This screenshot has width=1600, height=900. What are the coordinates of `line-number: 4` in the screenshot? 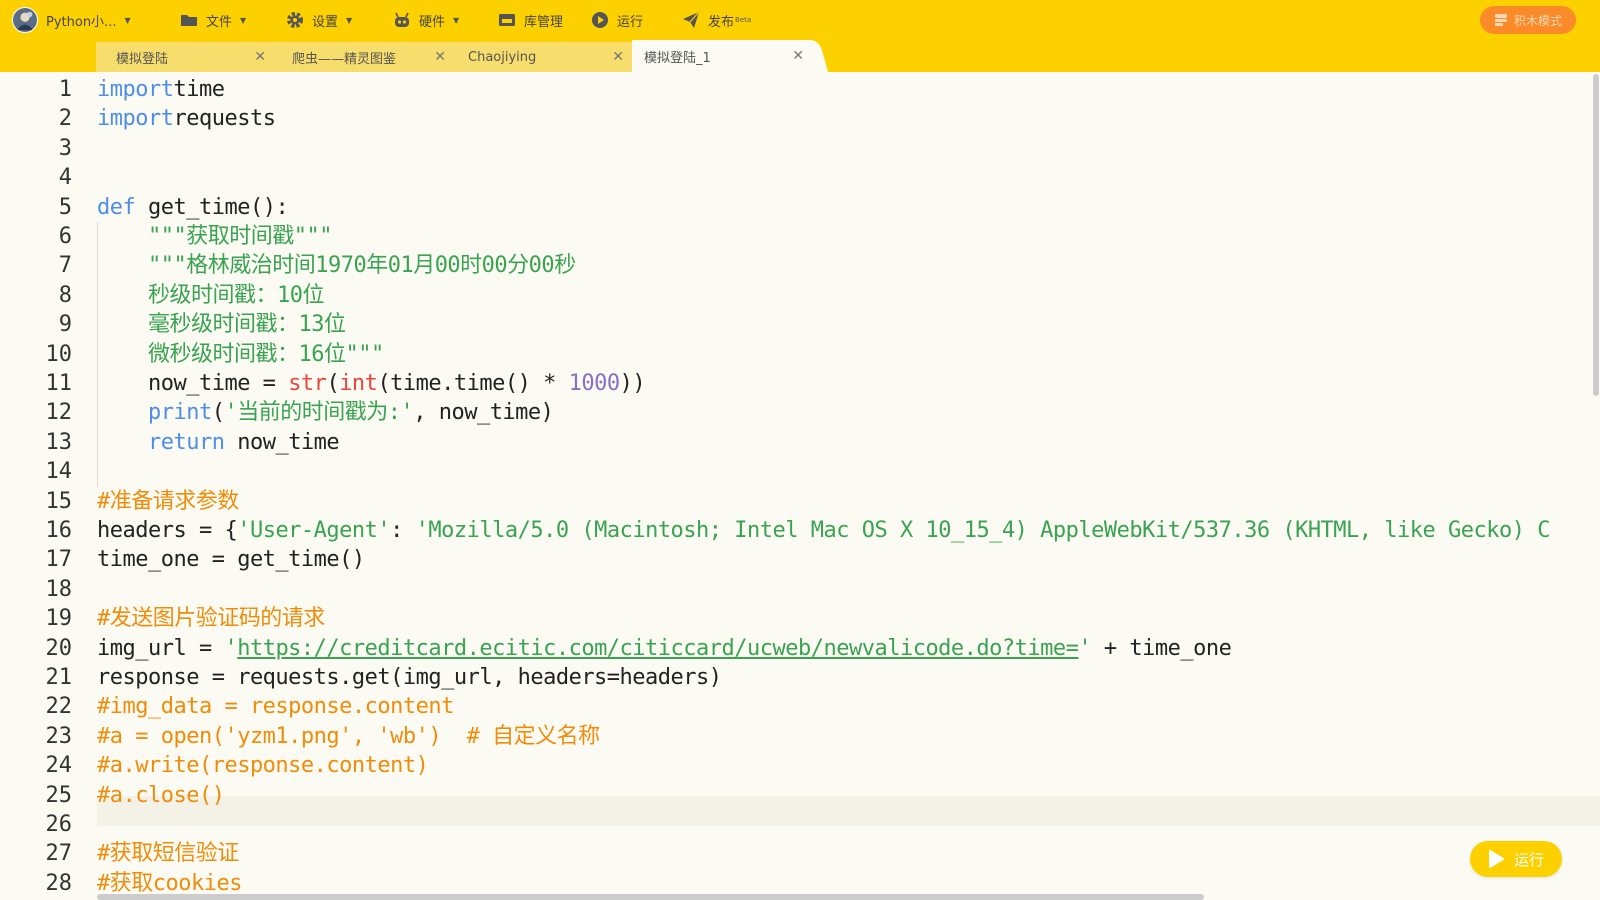 It's located at (65, 178).